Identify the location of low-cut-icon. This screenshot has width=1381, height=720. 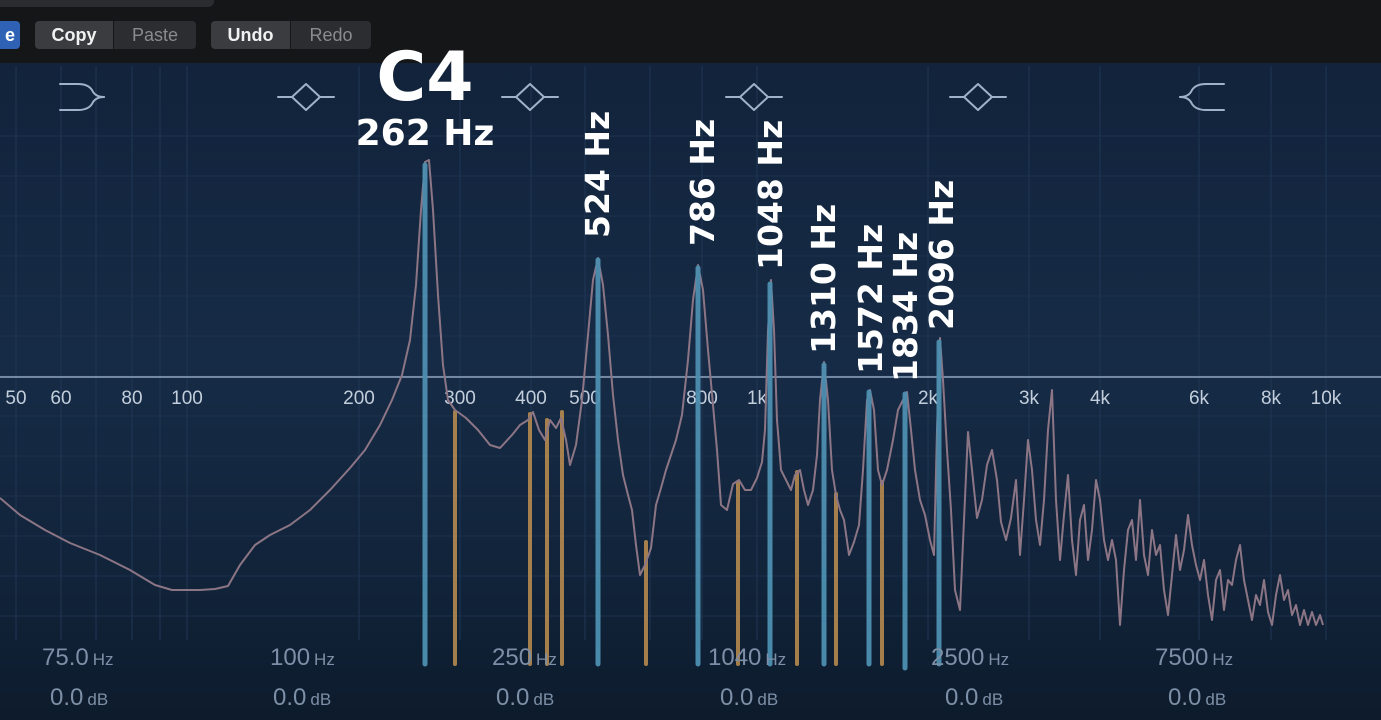
(82, 90).